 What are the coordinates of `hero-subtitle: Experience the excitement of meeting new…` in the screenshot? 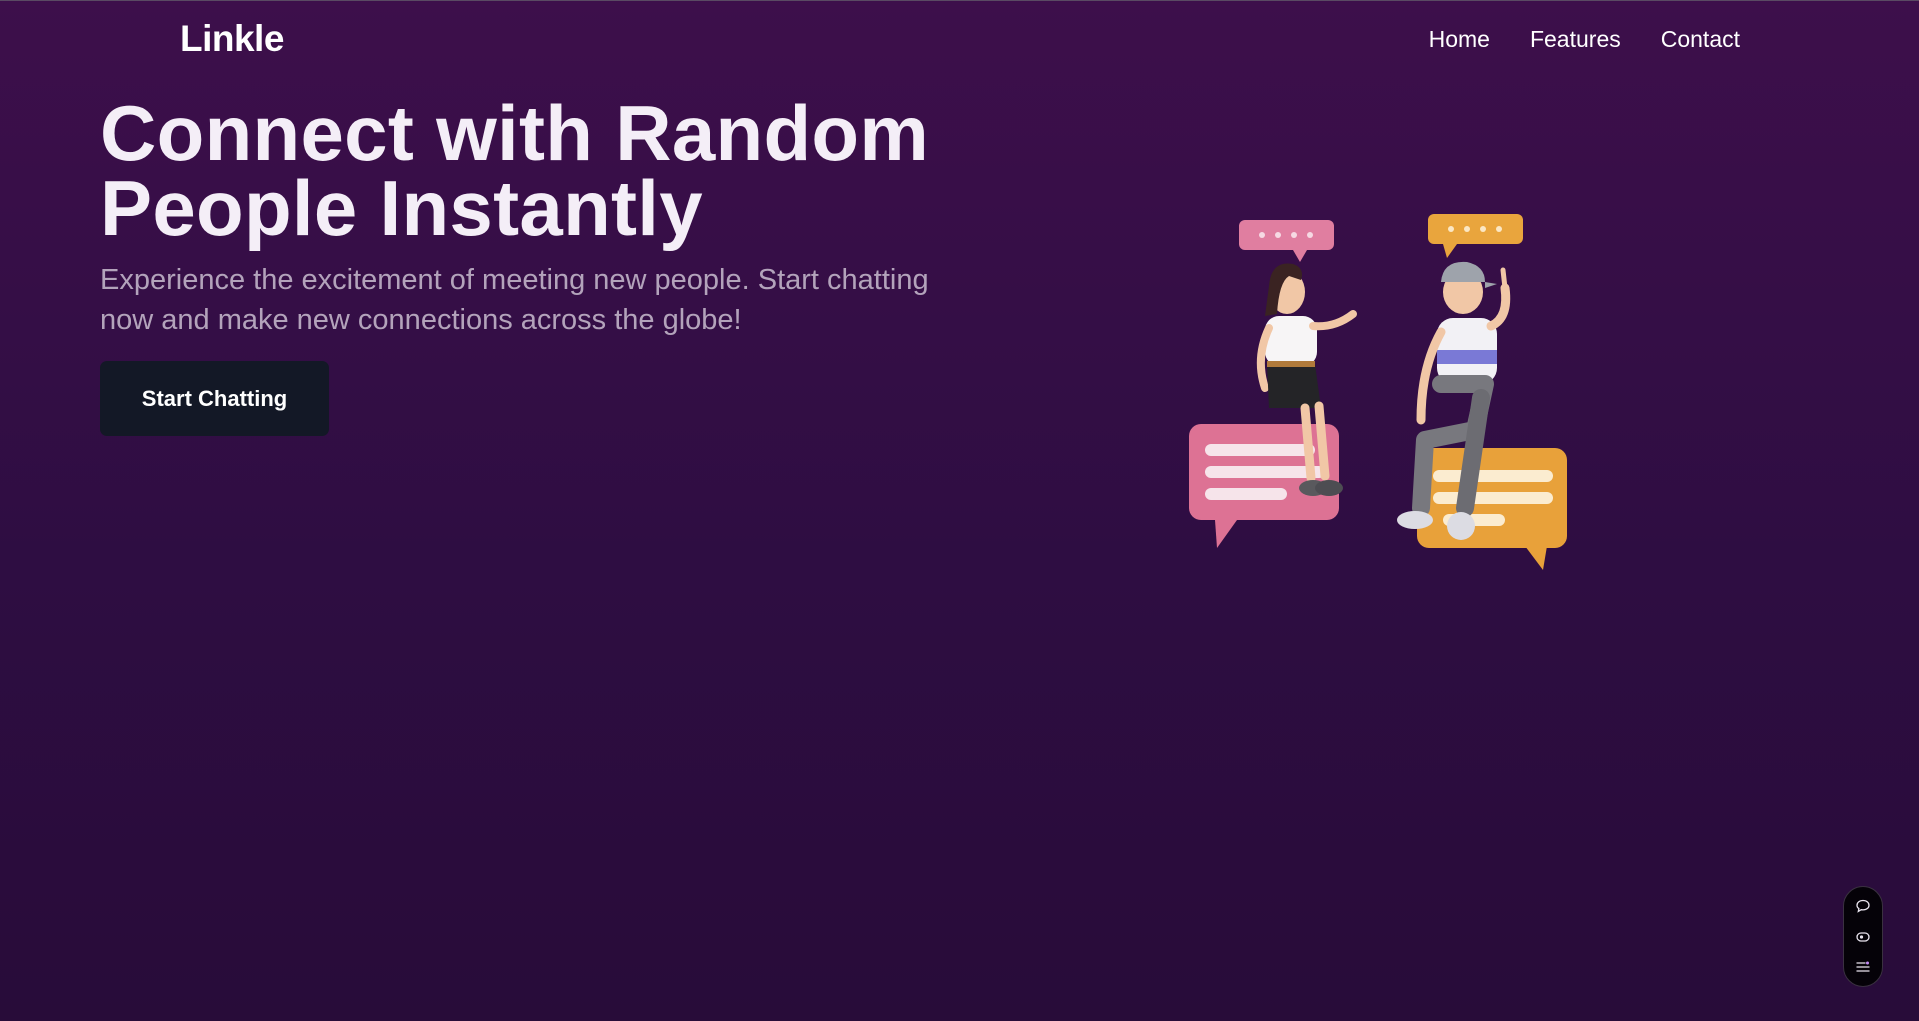 It's located at (514, 300).